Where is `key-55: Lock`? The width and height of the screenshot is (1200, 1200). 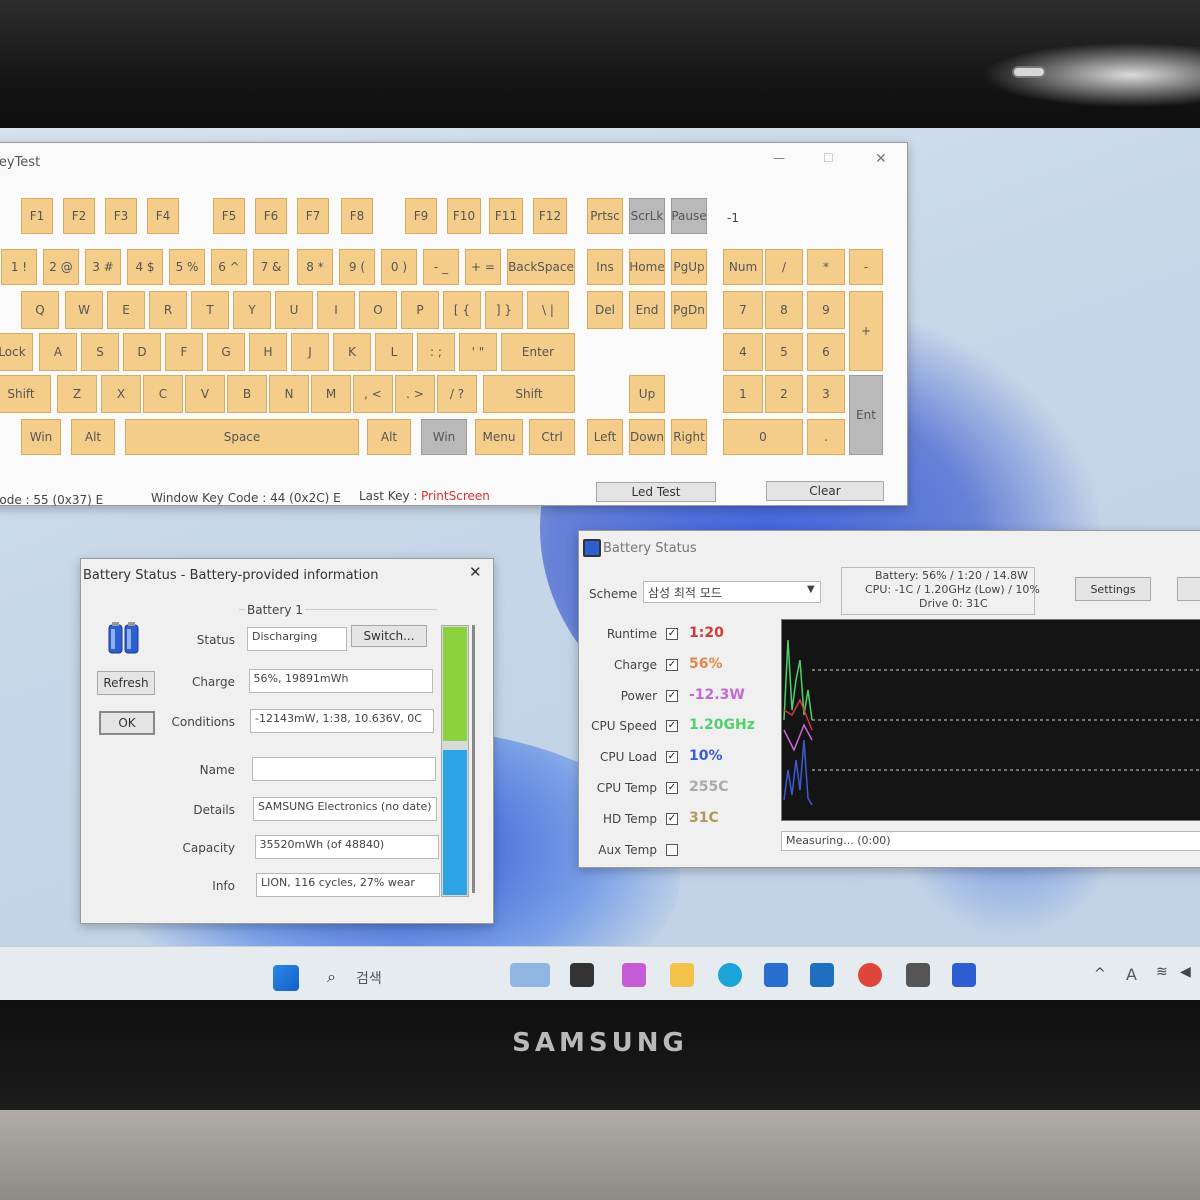 key-55: Lock is located at coordinates (16, 352).